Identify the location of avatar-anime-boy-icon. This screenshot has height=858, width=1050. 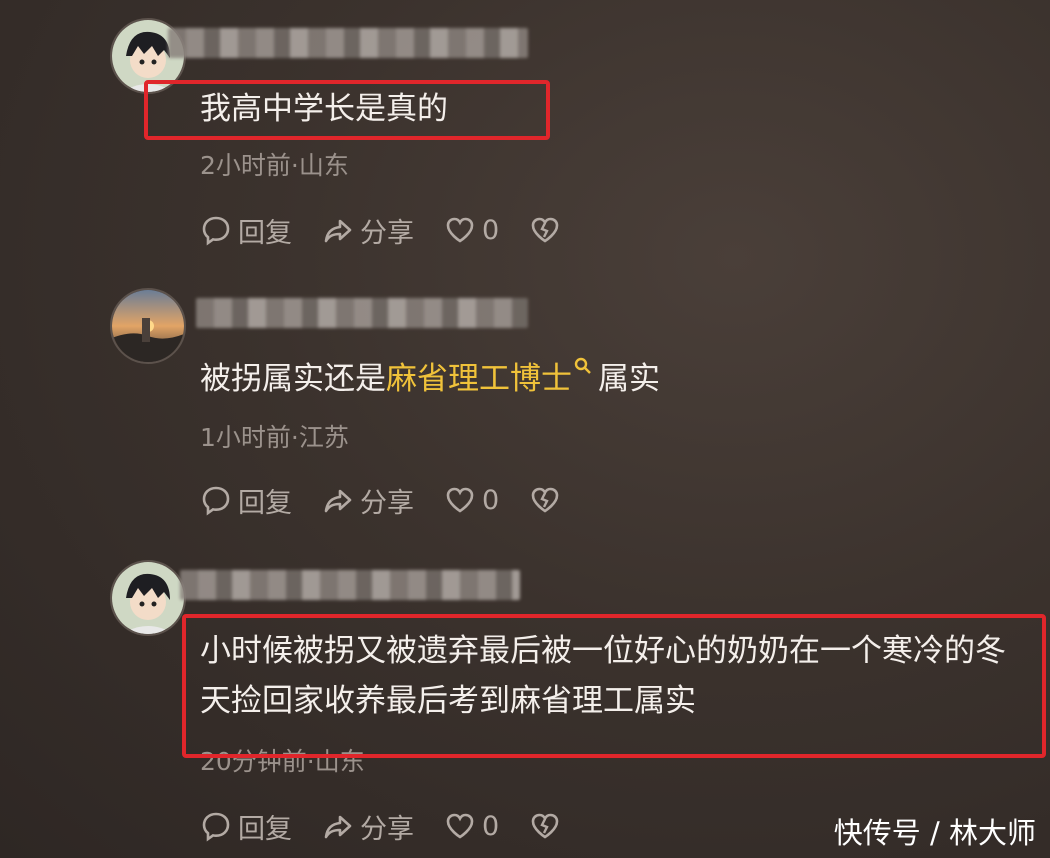
(148, 598).